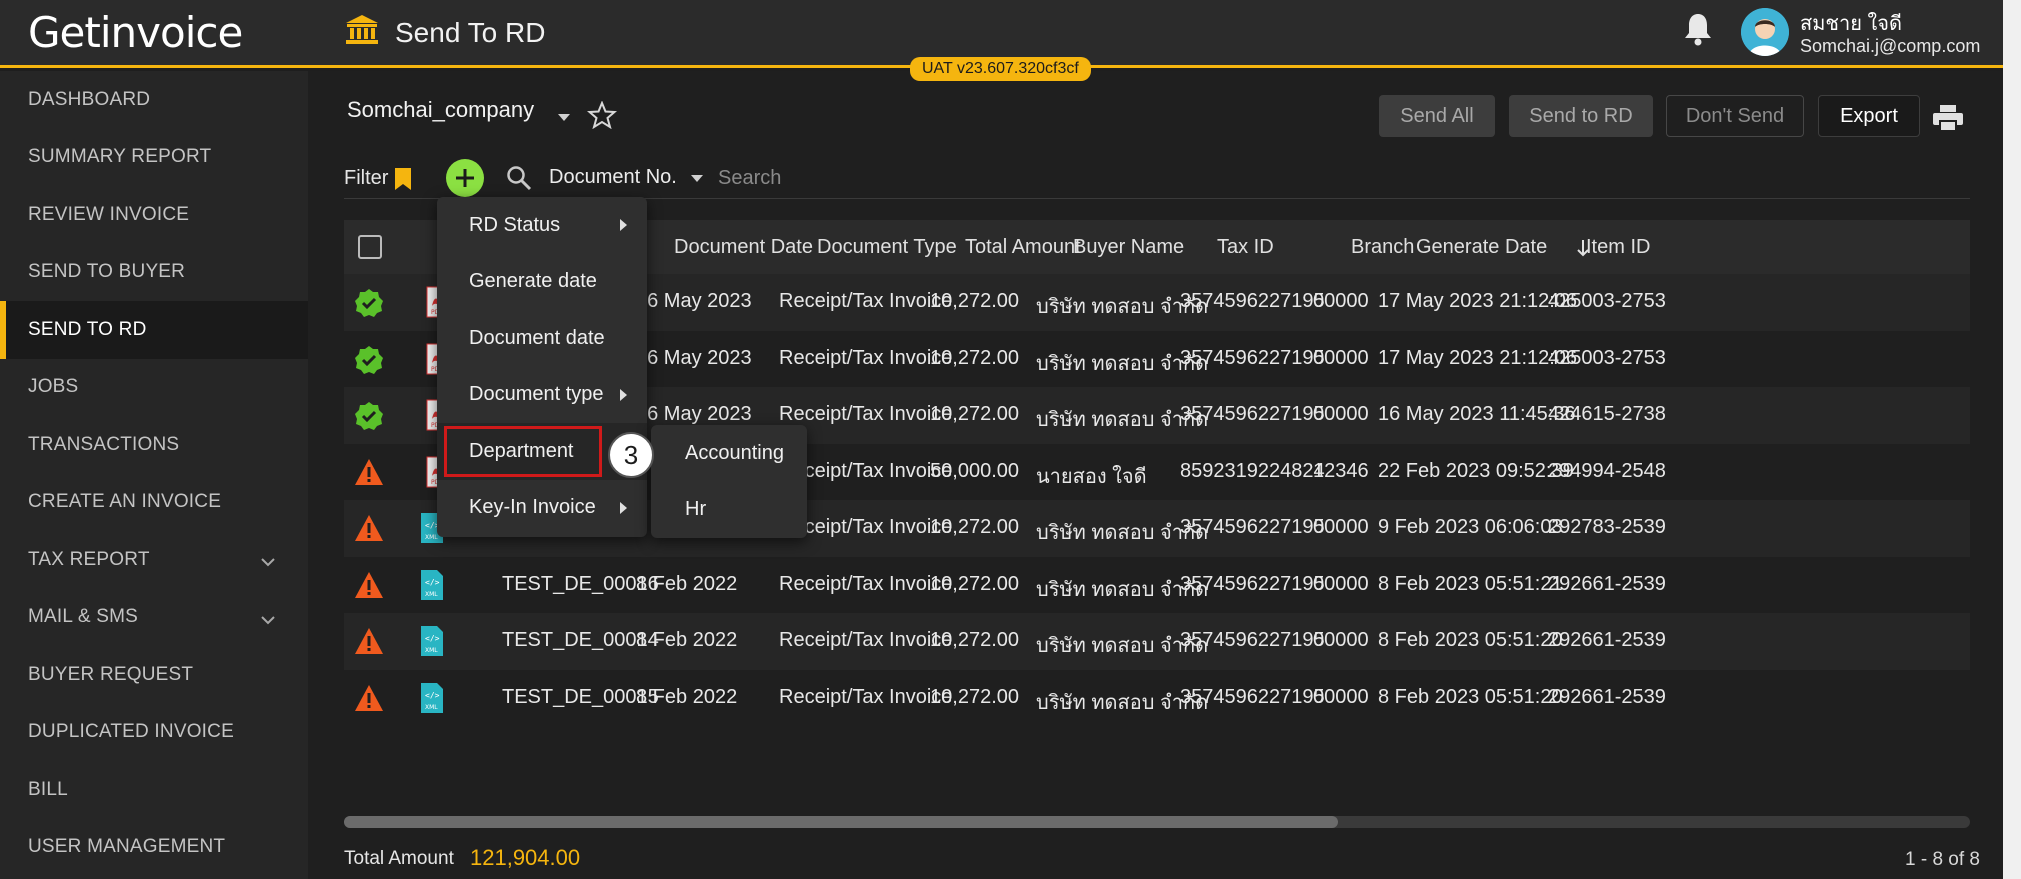  Describe the element at coordinates (1735, 116) in the screenshot. I see `dont-send-button: Don't Send` at that location.